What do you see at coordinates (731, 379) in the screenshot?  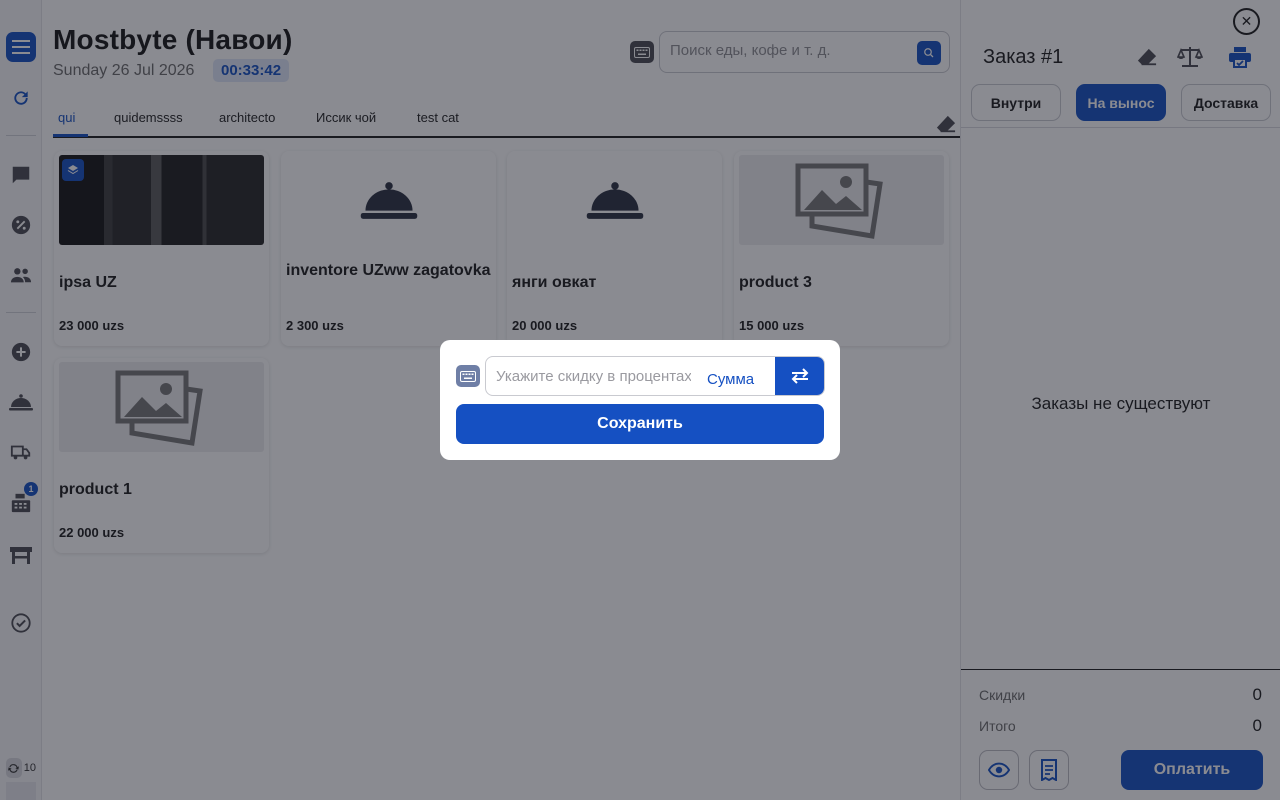 I see `discount-mode-label: Сумма` at bounding box center [731, 379].